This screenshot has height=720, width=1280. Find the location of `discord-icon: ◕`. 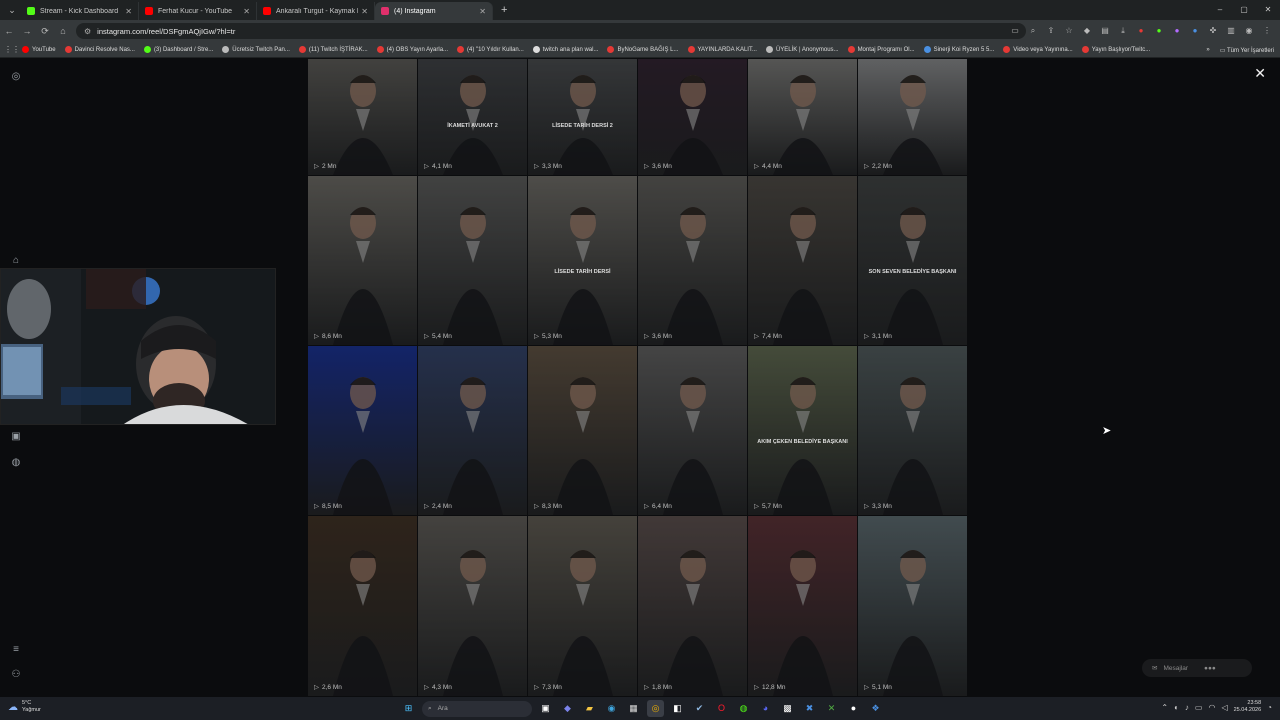

discord-icon: ◕ is located at coordinates (765, 708).